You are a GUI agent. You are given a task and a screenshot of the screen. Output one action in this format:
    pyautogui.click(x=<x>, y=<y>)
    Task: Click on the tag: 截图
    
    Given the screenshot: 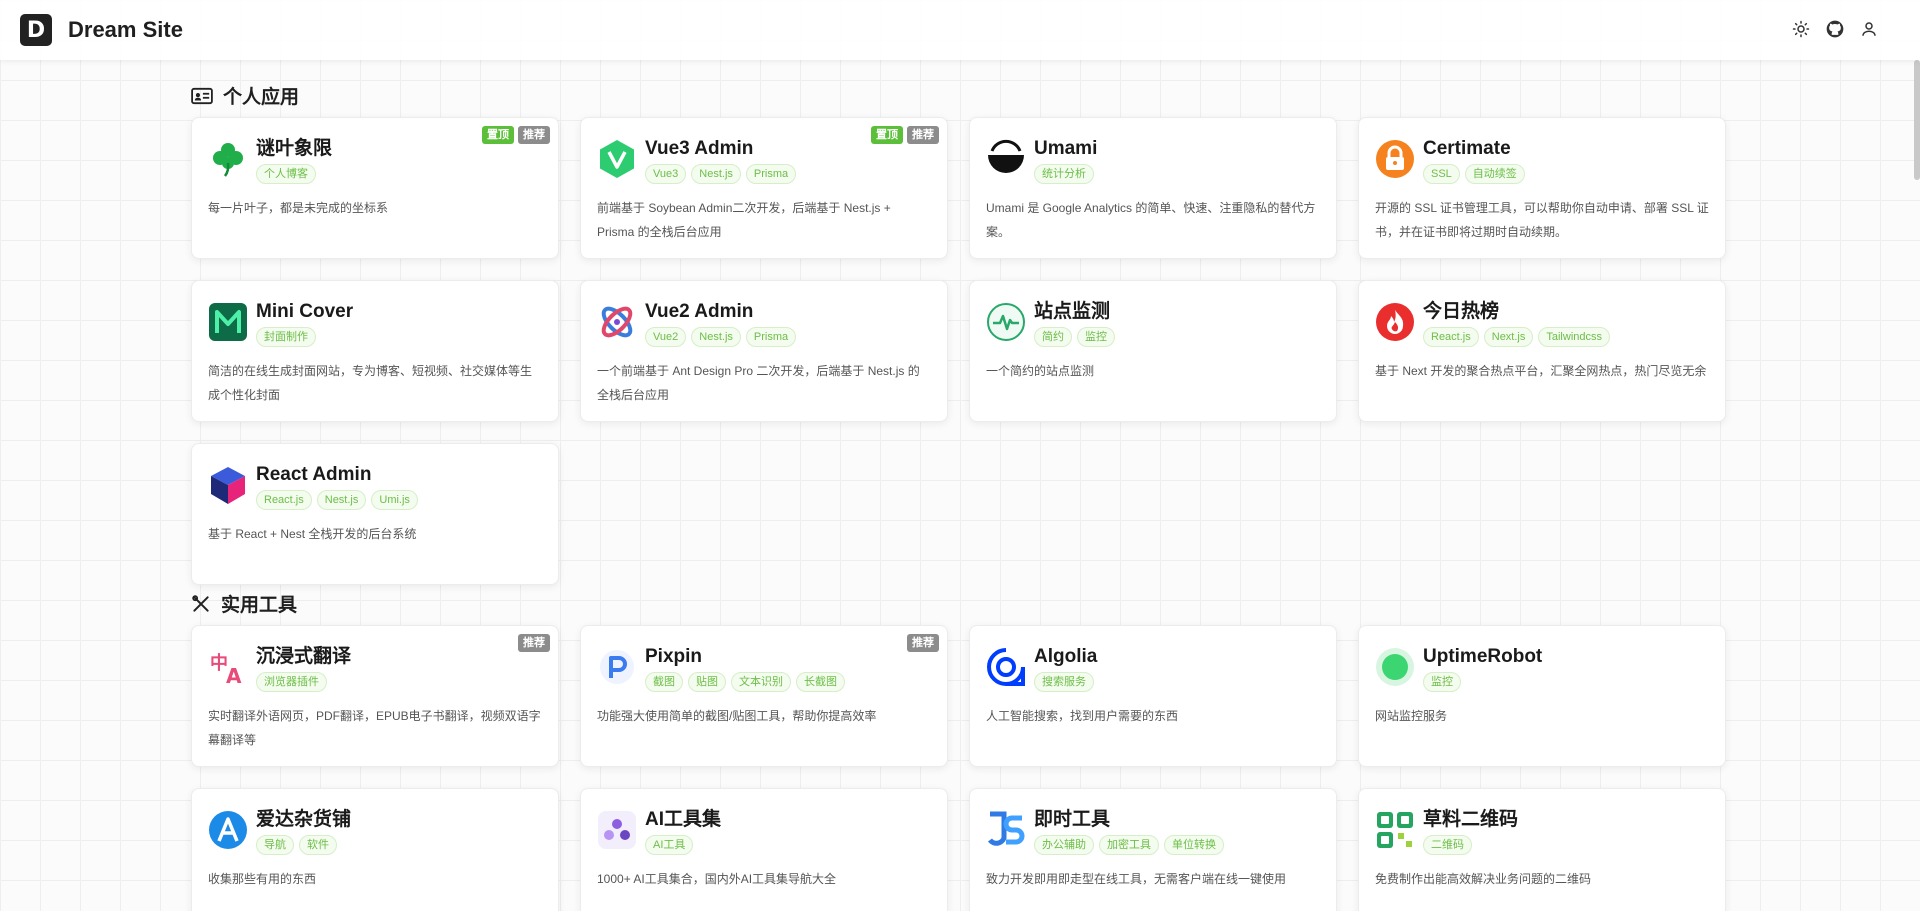 What is the action you would take?
    pyautogui.click(x=664, y=682)
    